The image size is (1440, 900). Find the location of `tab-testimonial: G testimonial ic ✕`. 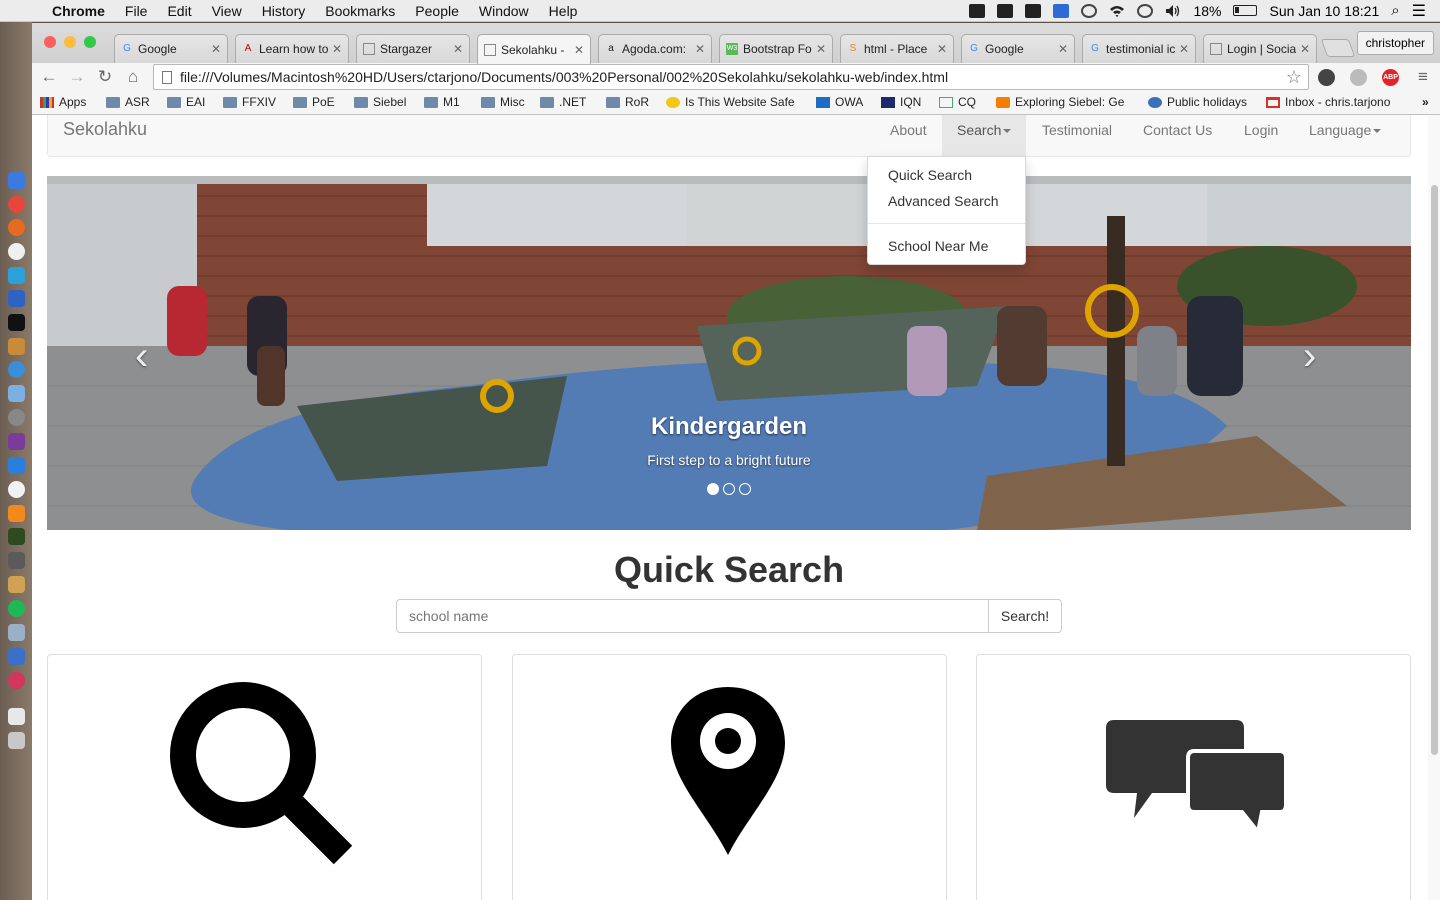

tab-testimonial: G testimonial ic ✕ is located at coordinates (1139, 48).